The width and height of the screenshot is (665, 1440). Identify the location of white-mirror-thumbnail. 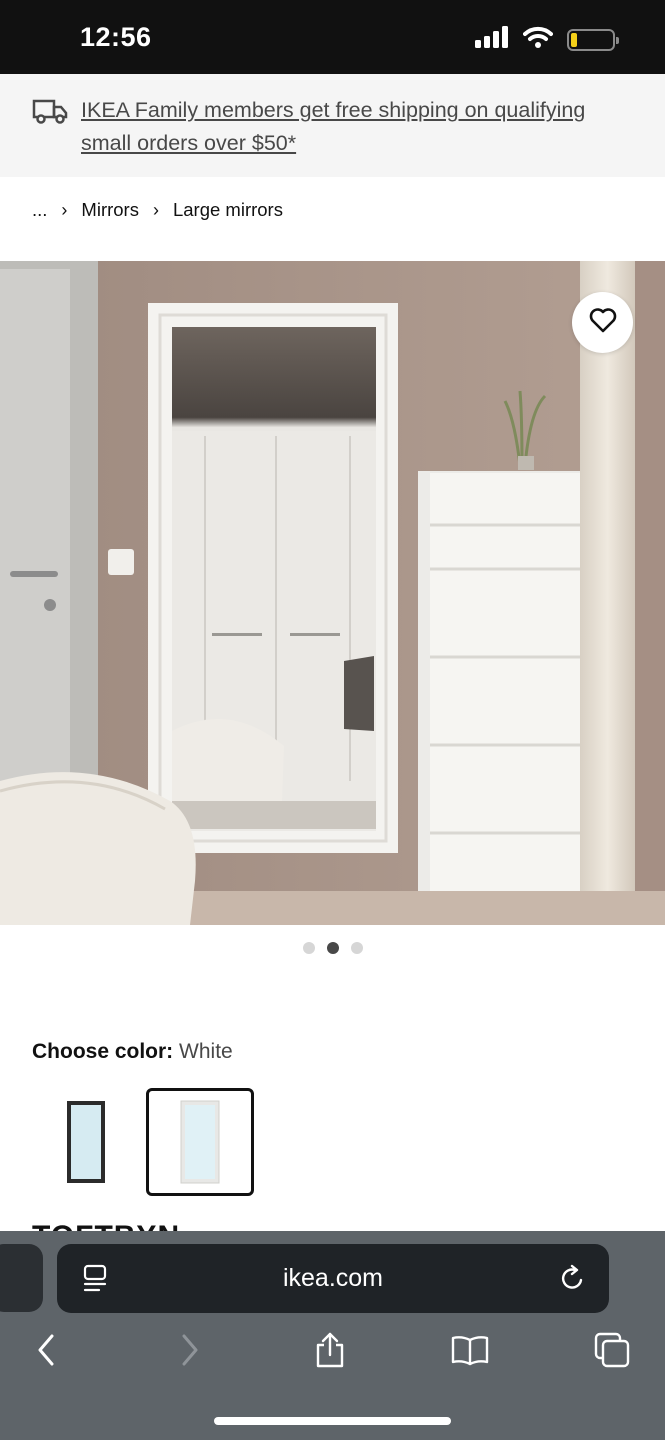
(200, 1142).